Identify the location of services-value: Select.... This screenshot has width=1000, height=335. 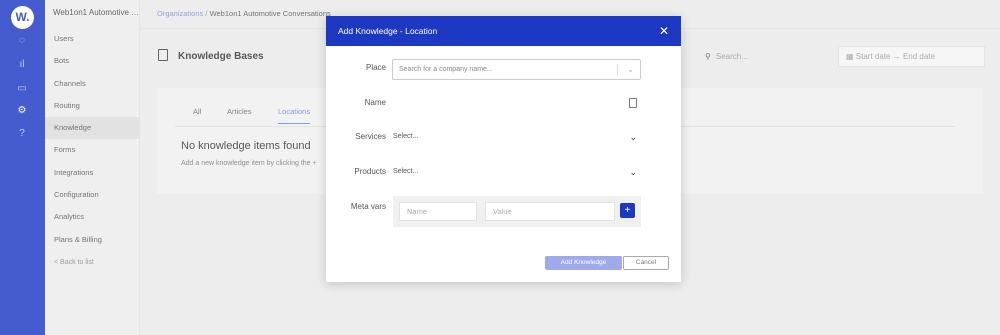
(406, 136).